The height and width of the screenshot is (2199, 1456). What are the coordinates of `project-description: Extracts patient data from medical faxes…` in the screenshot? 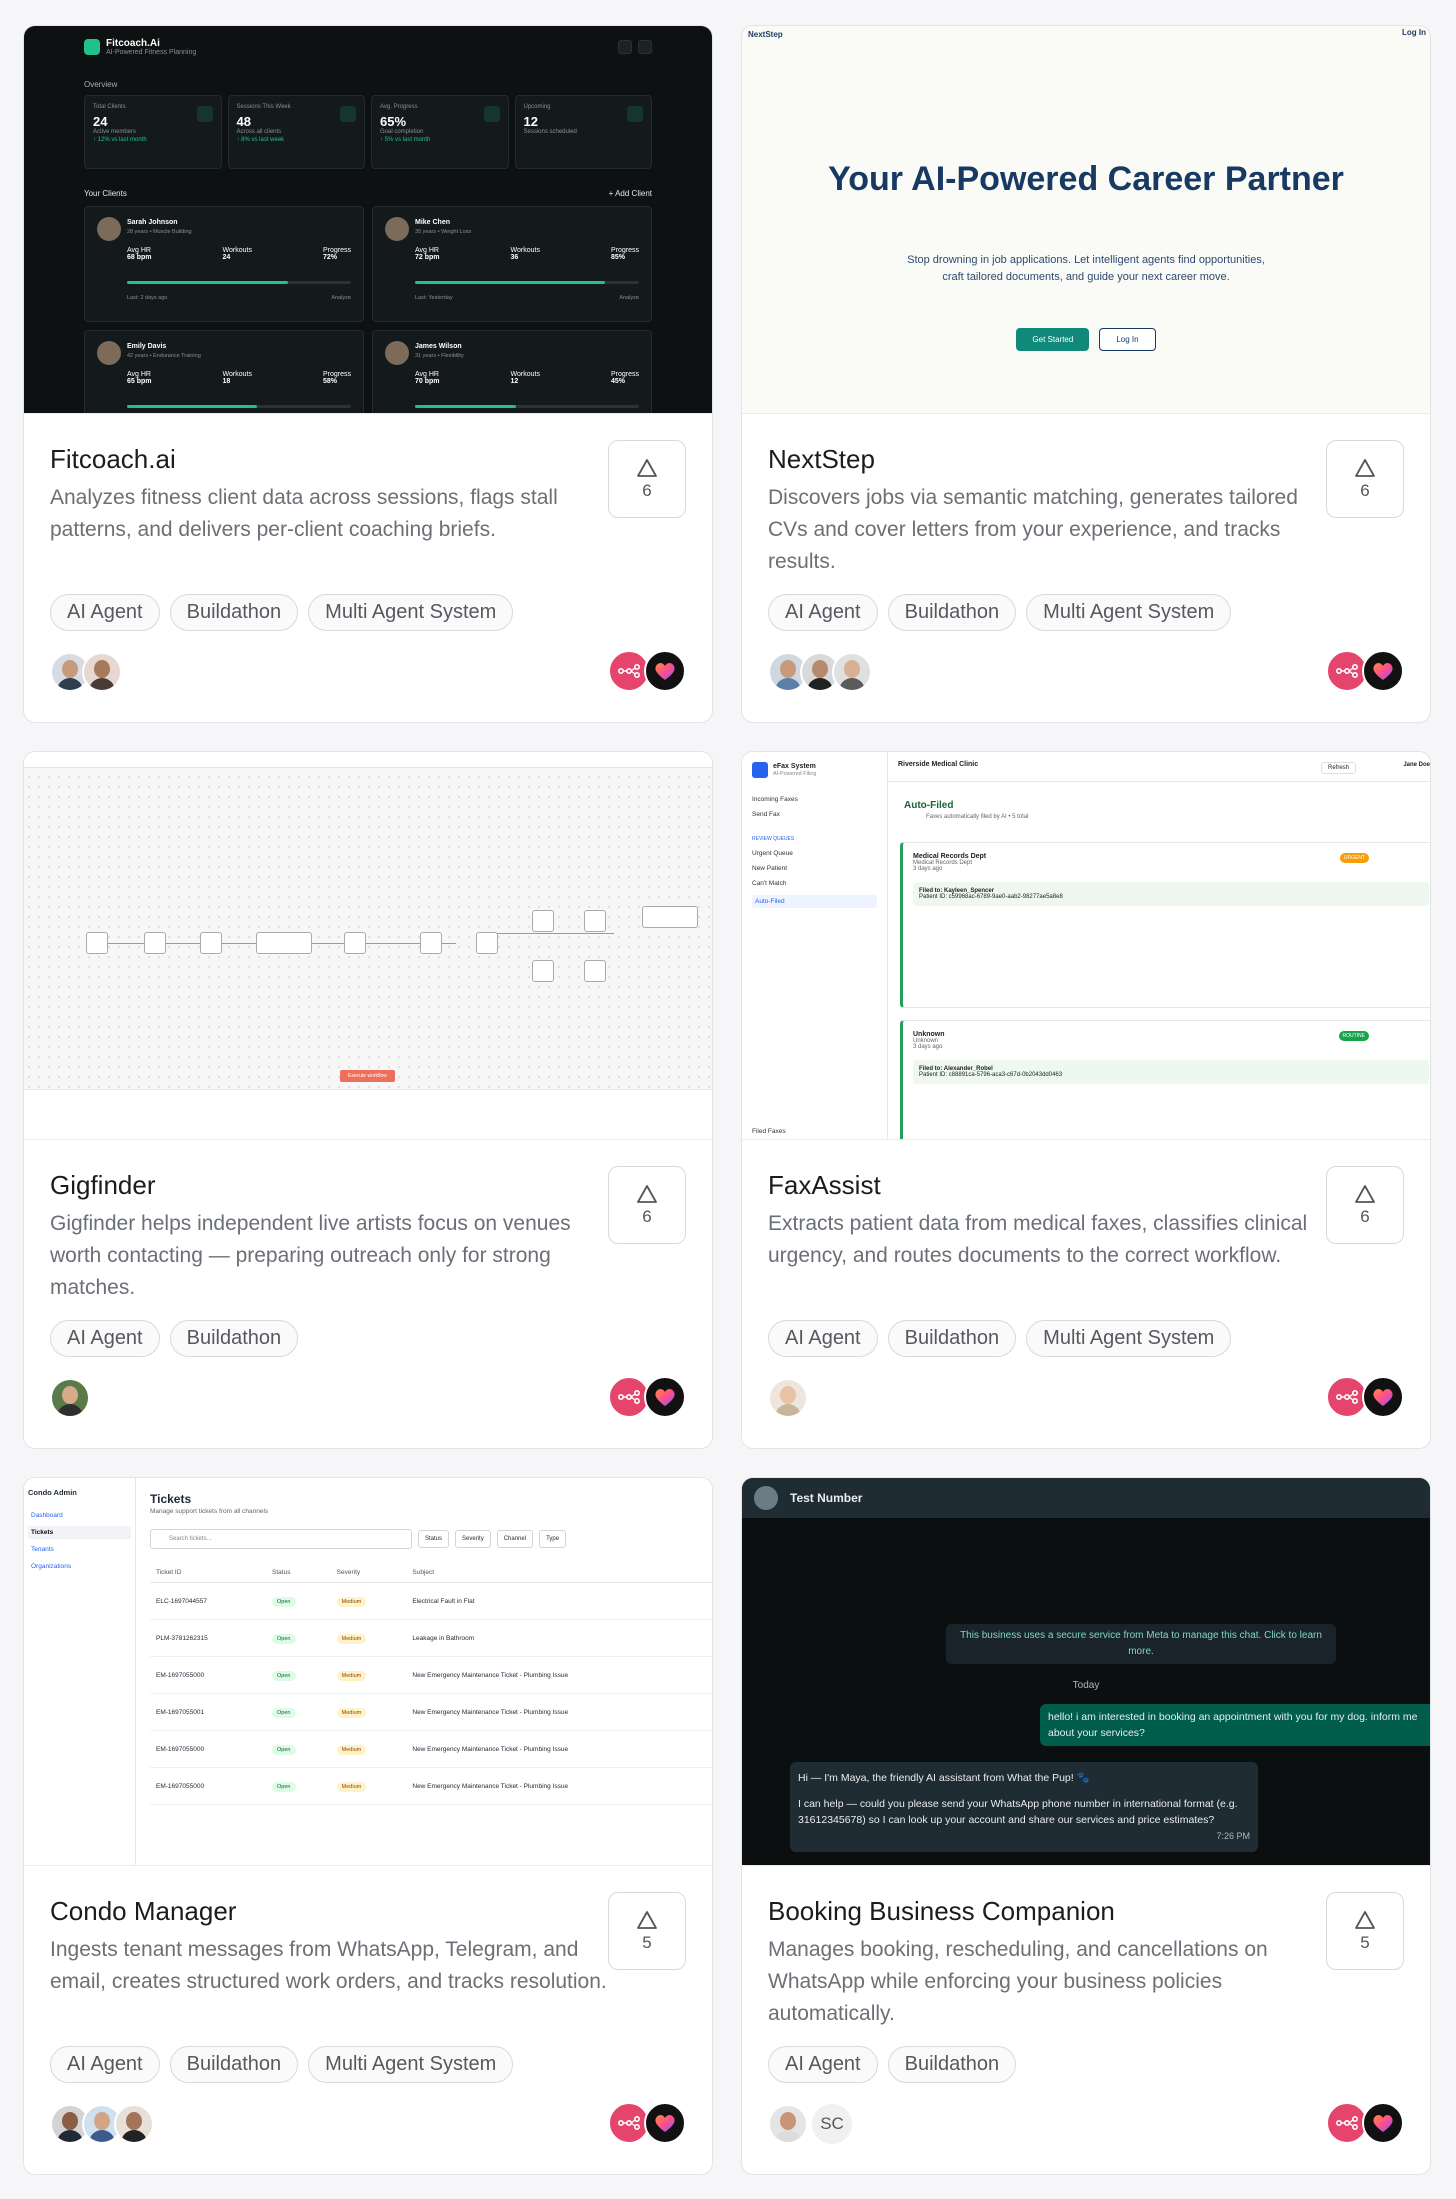 It's located at (1038, 1239).